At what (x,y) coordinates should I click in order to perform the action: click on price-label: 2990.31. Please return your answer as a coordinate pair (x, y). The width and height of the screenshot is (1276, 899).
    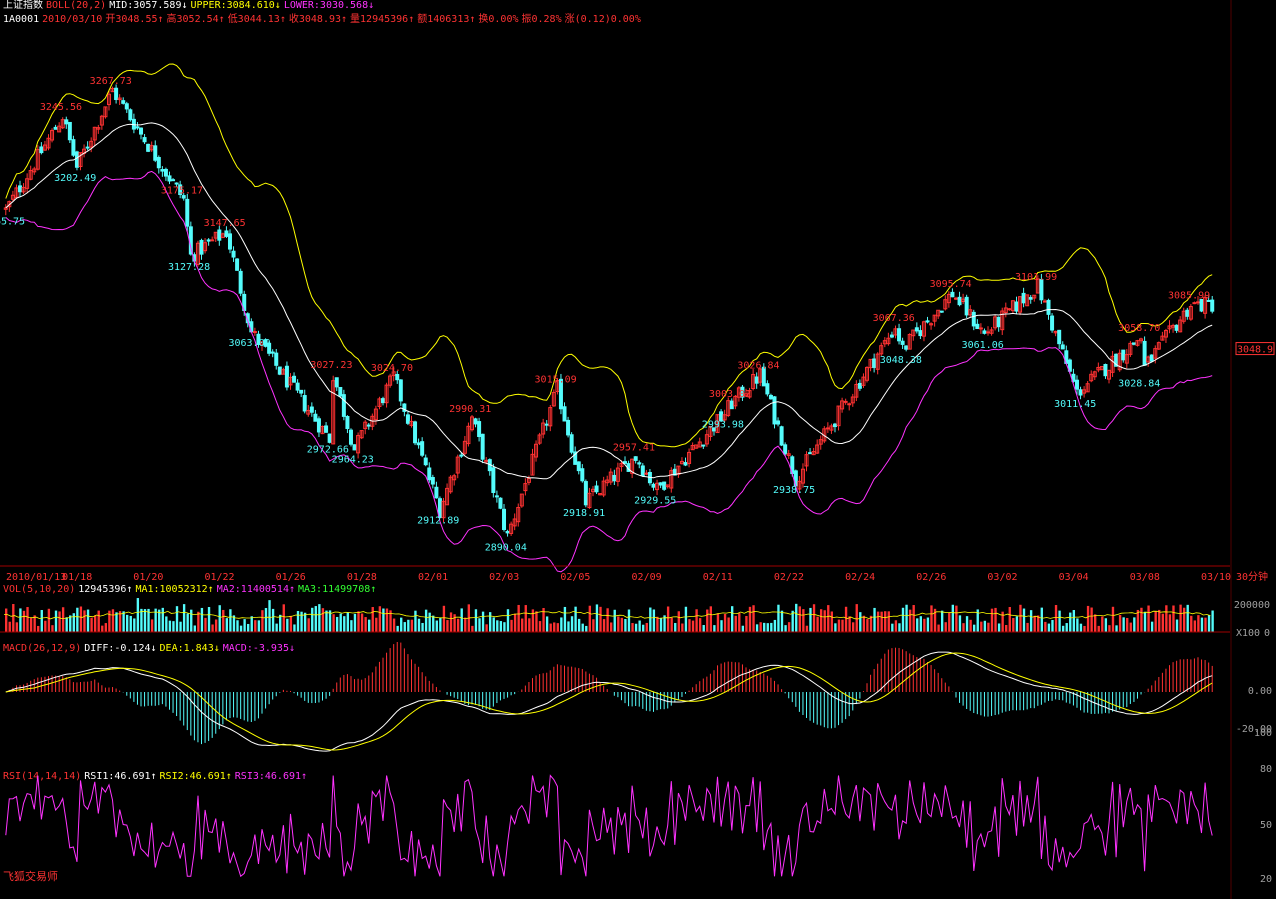
    Looking at the image, I should click on (470, 409).